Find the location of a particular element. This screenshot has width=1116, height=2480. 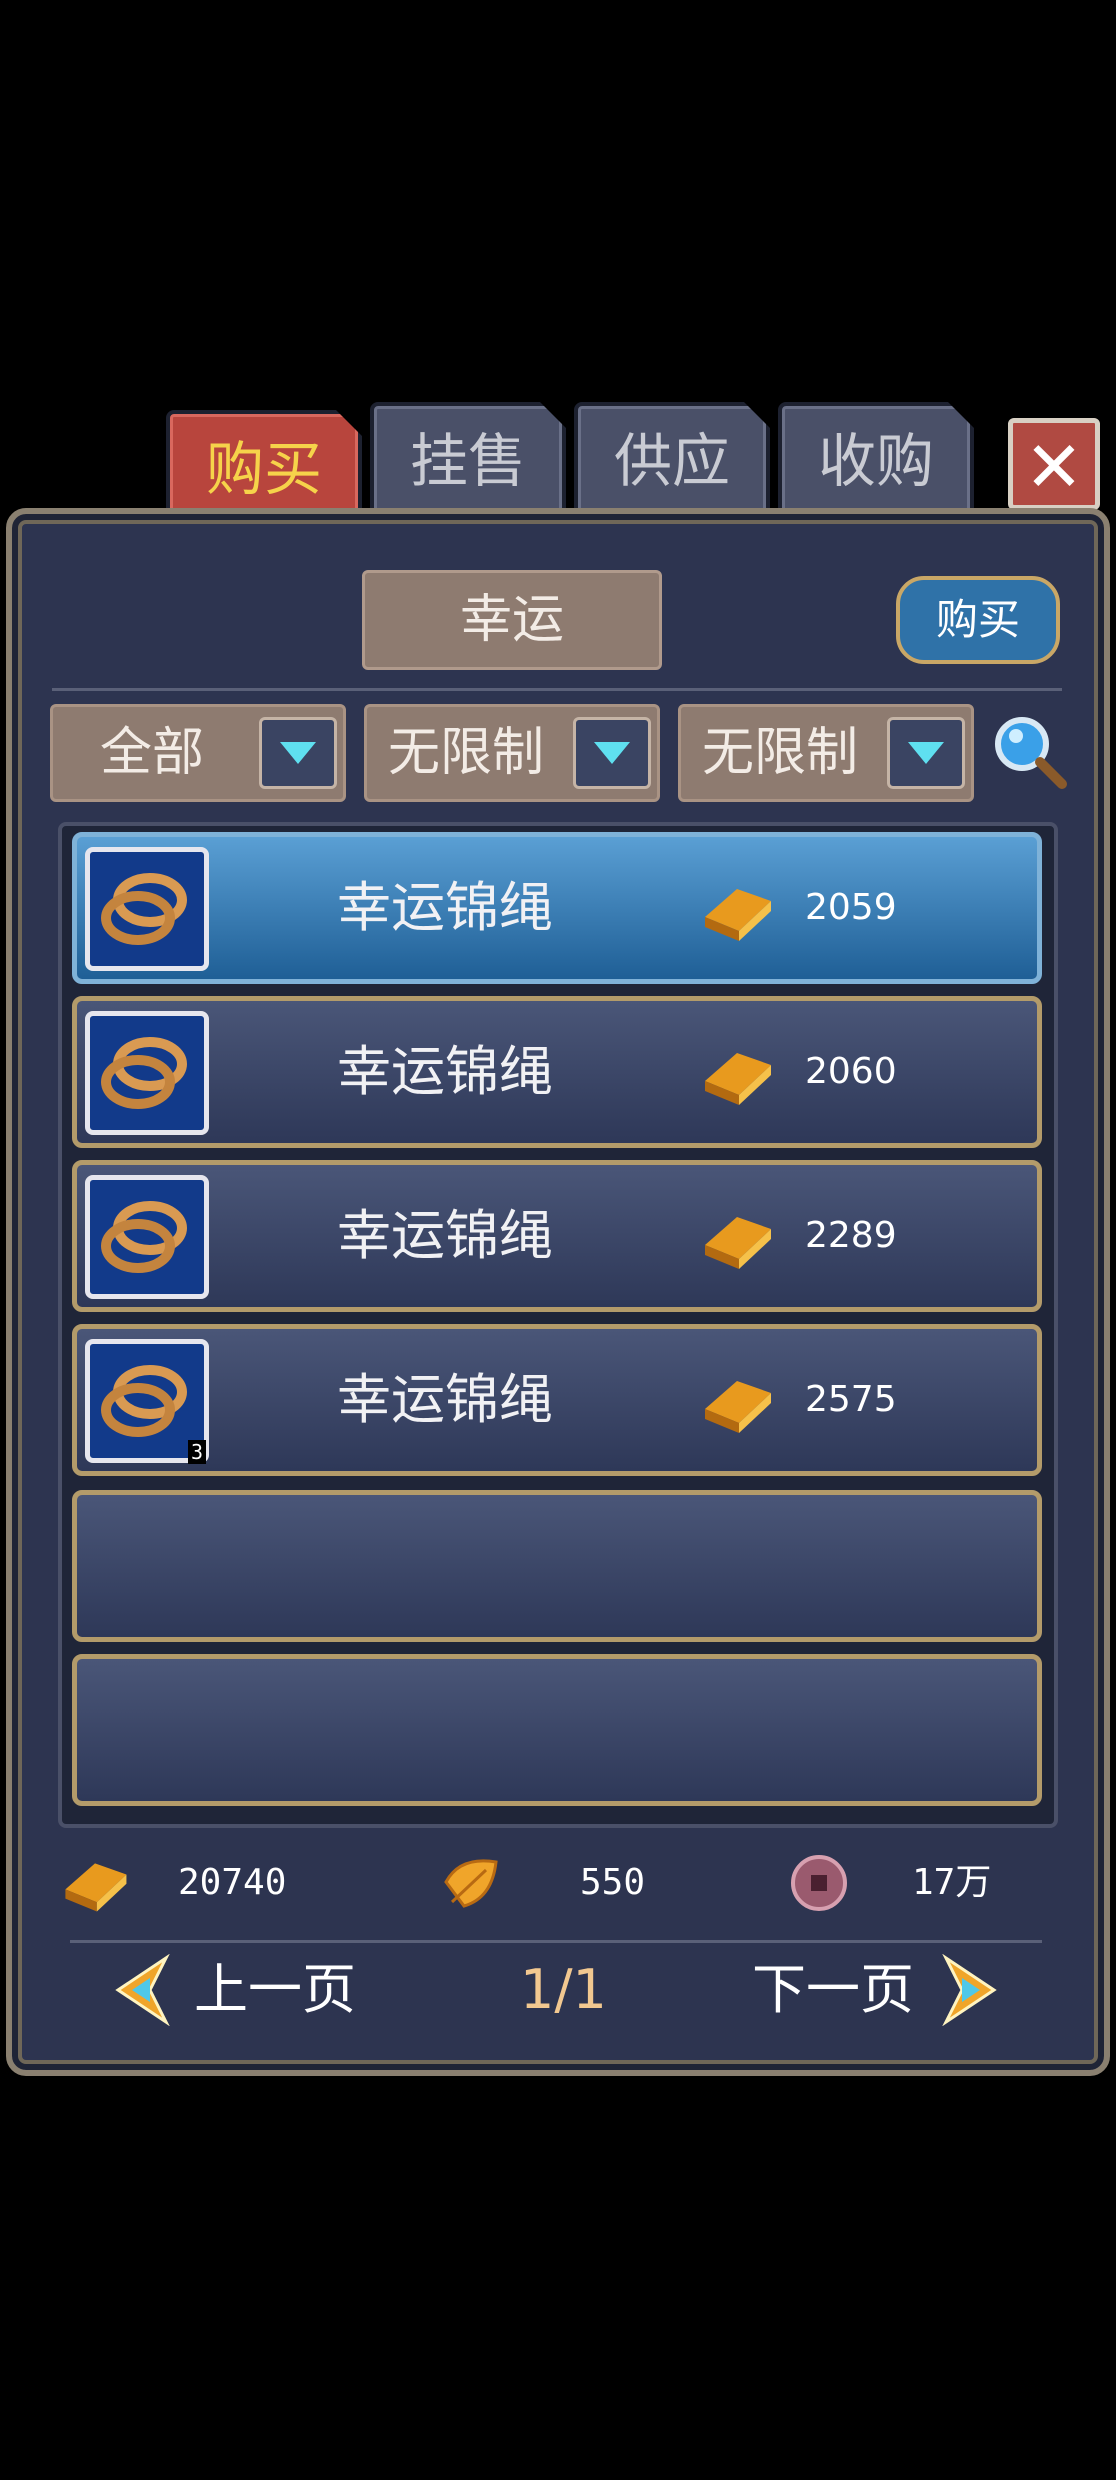

prev-page-button: 上一页 is located at coordinates (240, 1990).